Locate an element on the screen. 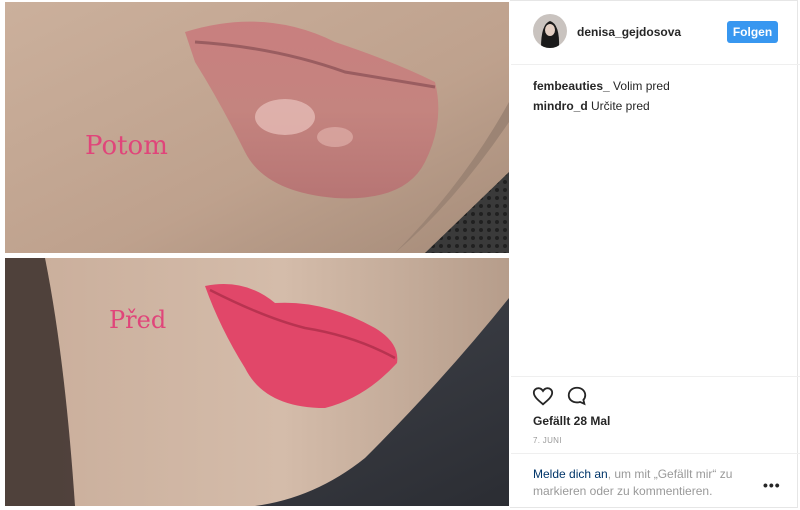 This screenshot has width=800, height=510. comment-item: fembeauties_ Volim pred is located at coordinates (658, 86).